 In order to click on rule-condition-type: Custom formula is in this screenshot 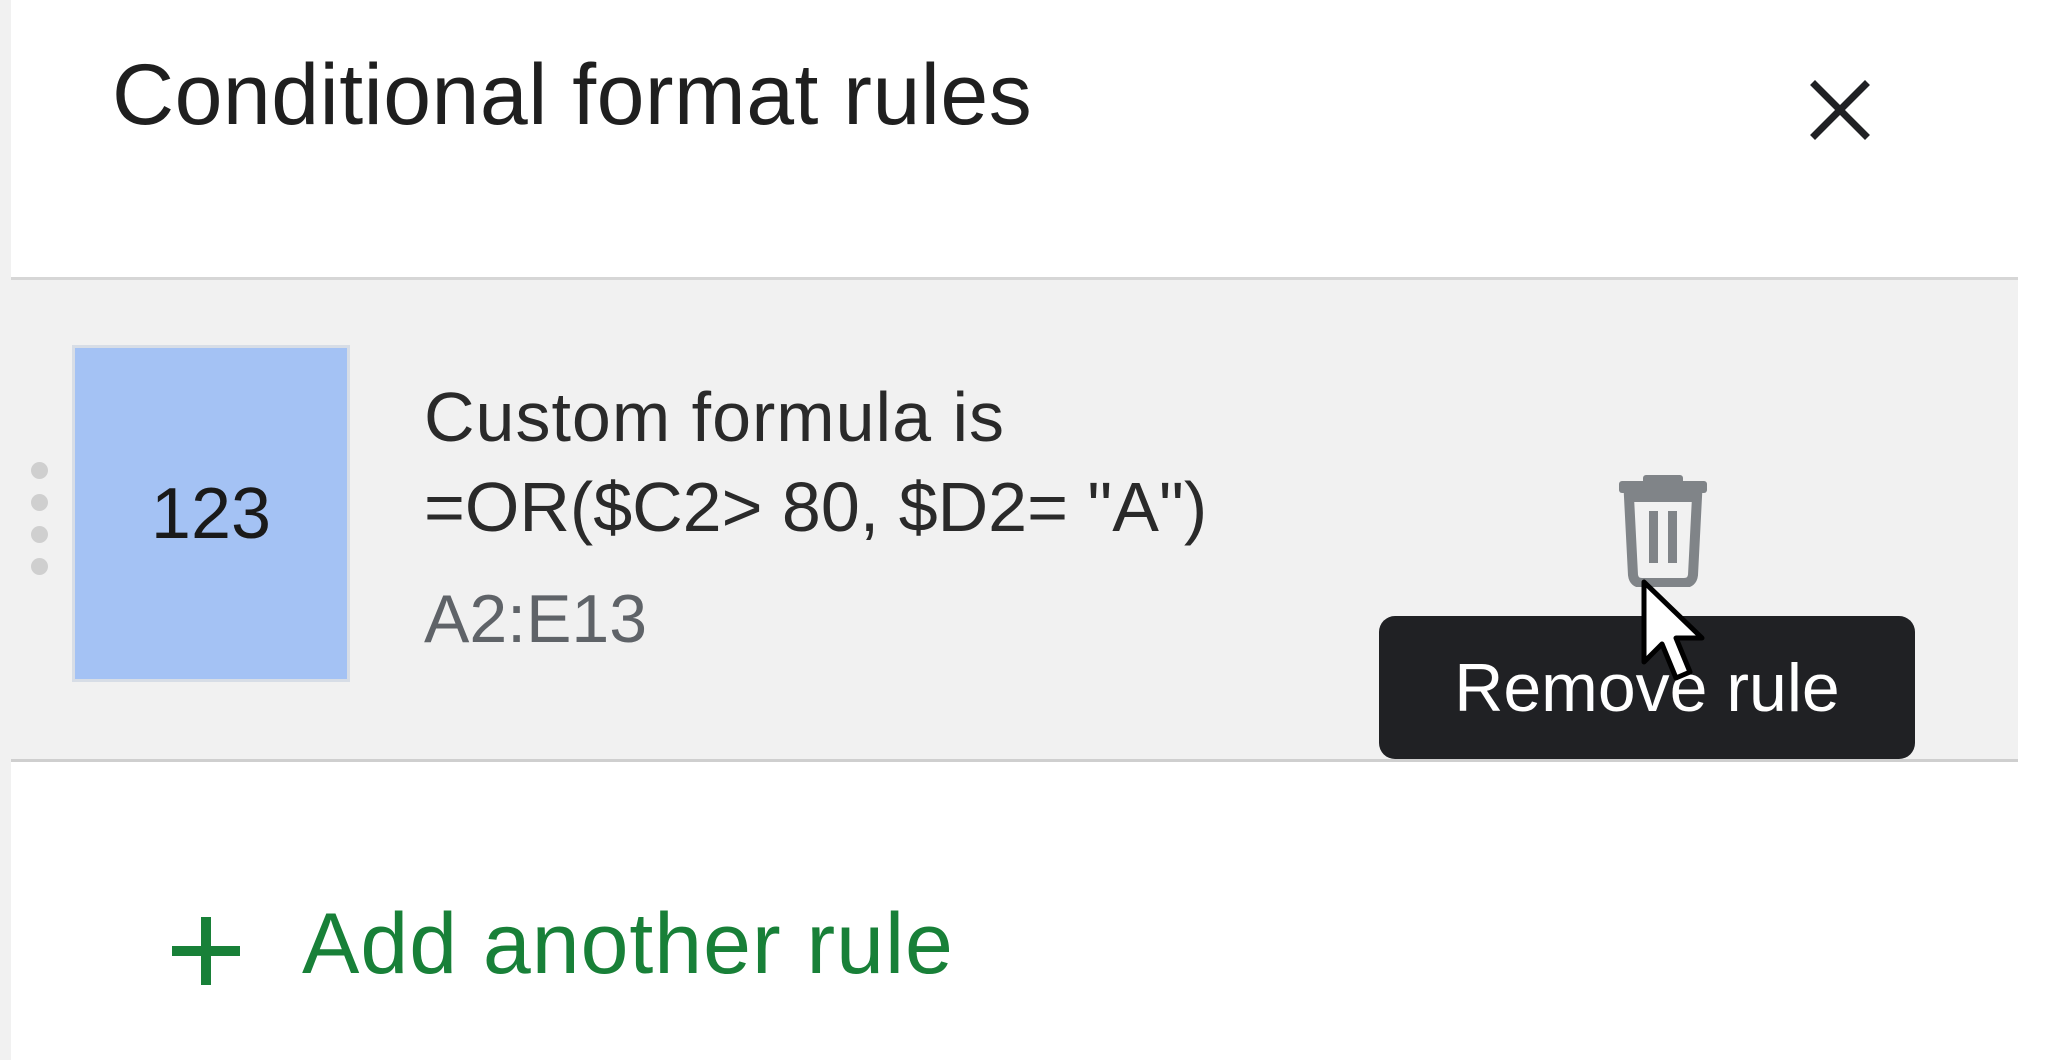, I will do `click(715, 417)`.